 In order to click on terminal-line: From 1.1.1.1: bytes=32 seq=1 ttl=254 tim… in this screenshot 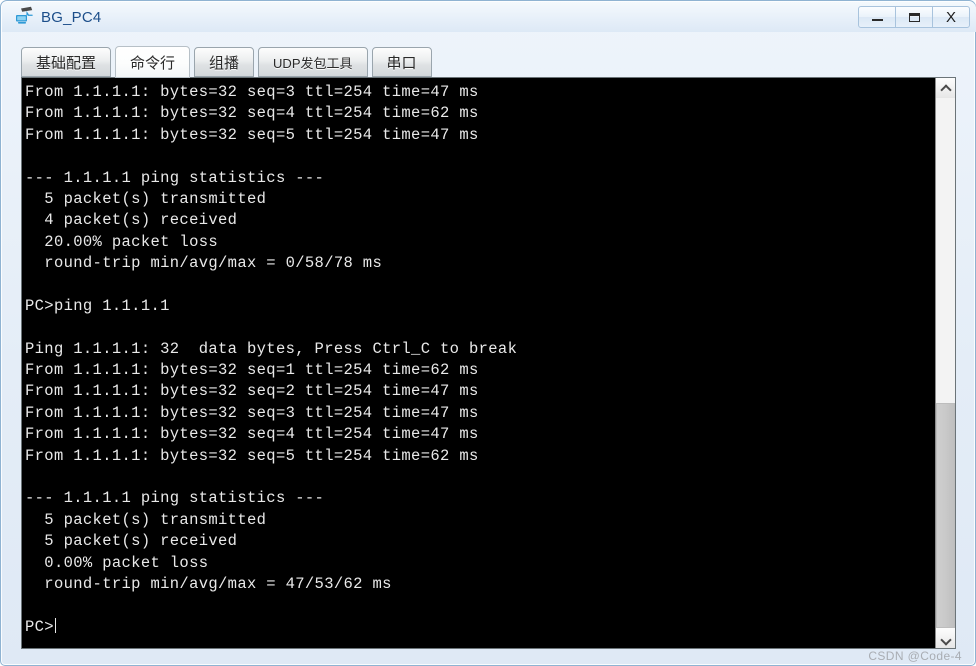, I will do `click(252, 370)`.